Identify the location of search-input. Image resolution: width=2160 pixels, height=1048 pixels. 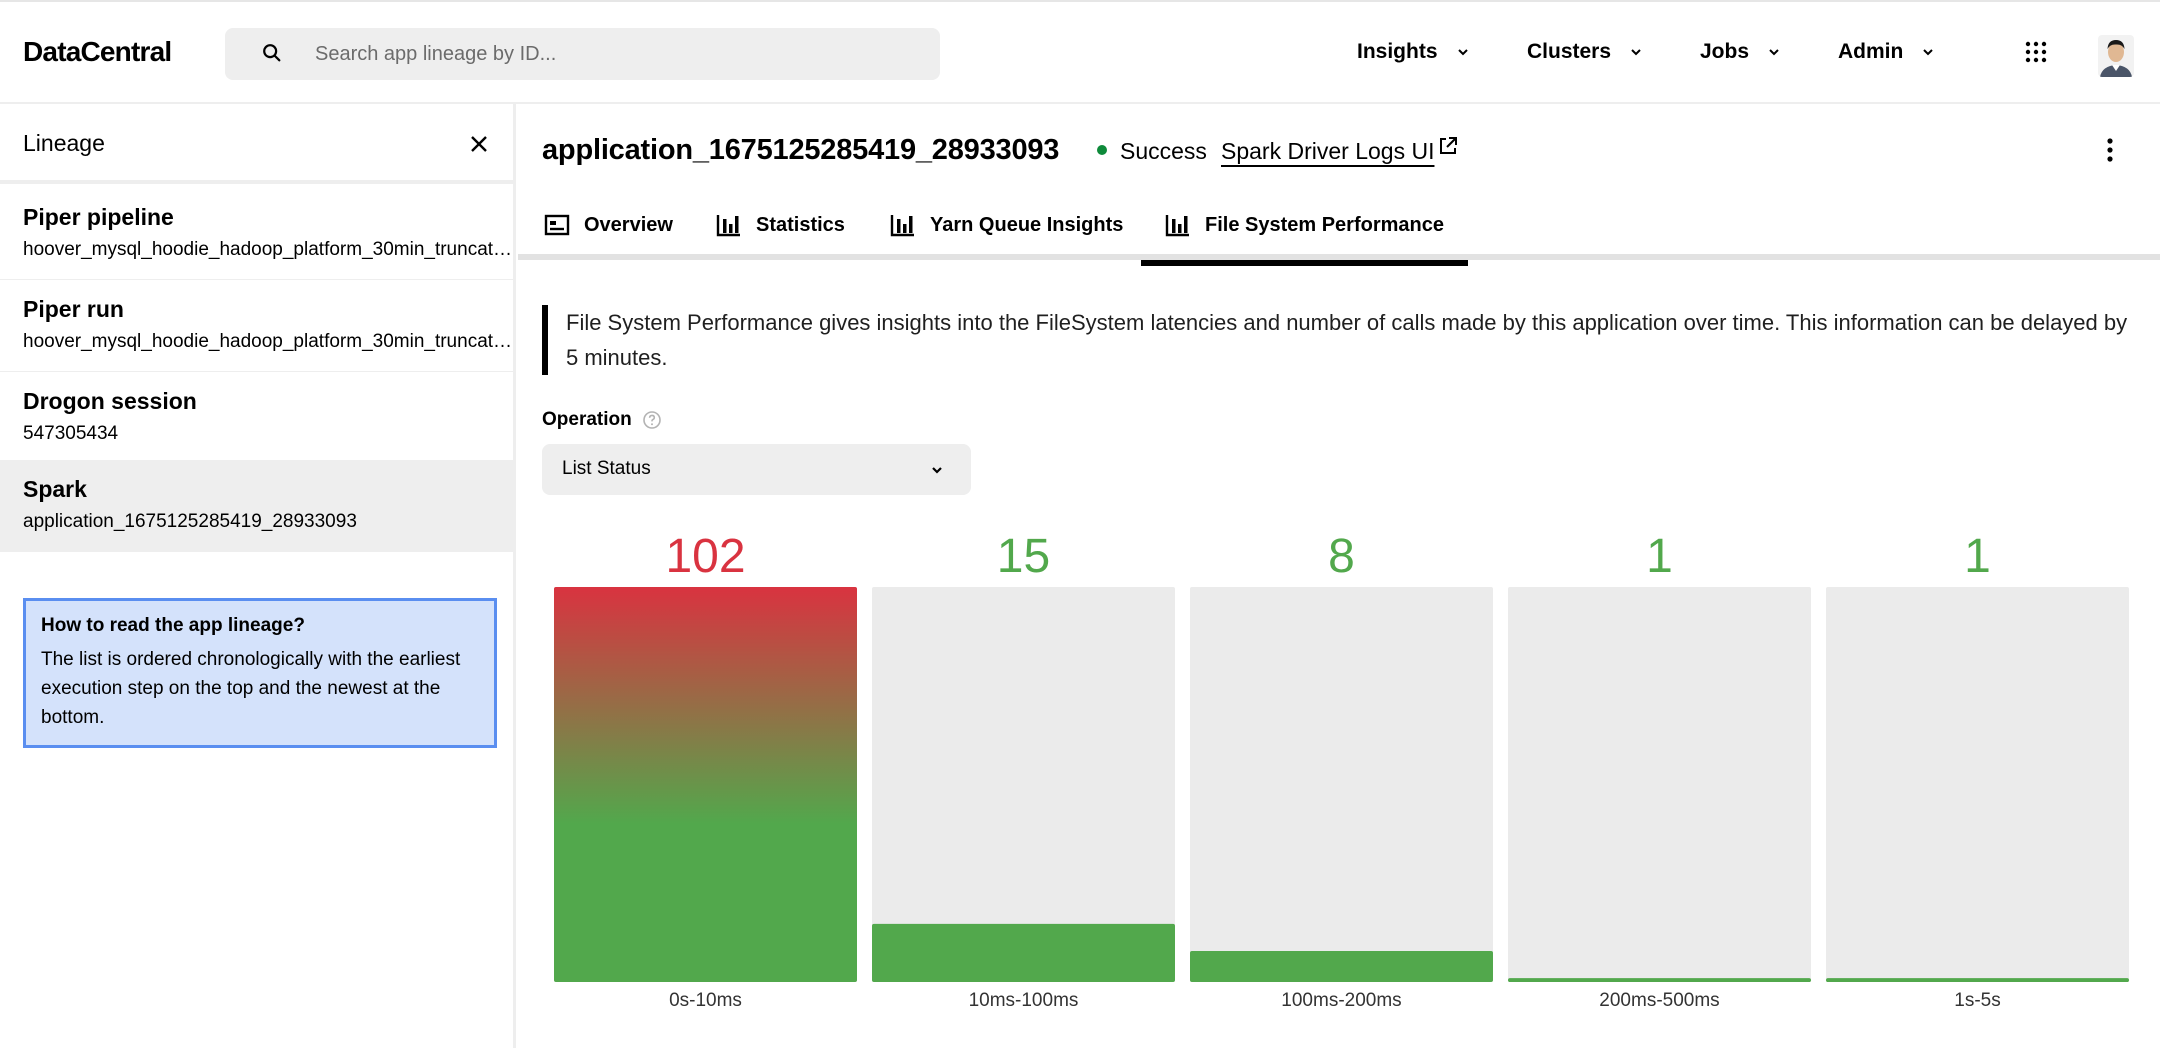
(615, 54).